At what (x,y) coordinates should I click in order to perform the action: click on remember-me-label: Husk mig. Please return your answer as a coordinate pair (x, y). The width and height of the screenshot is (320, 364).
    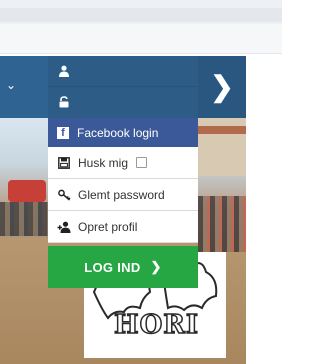
    Looking at the image, I should click on (103, 162).